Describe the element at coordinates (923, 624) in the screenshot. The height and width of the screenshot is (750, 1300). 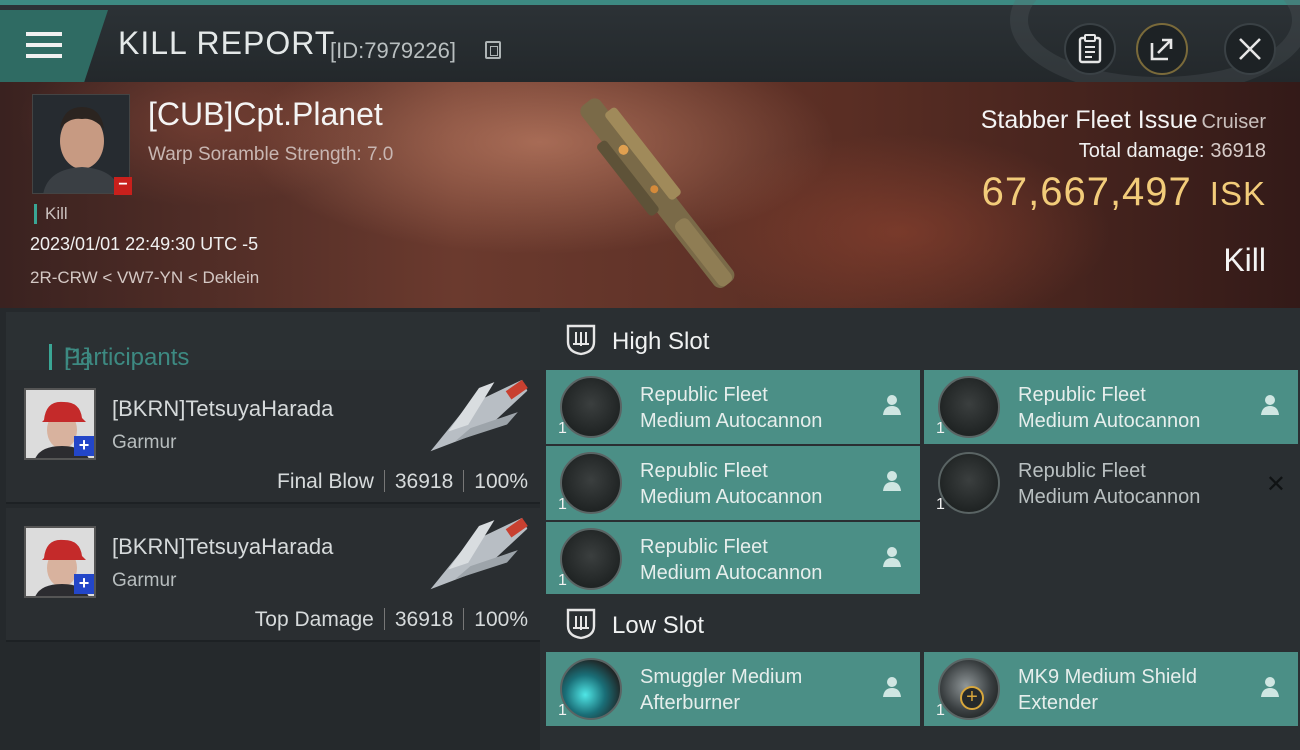
I see `low-slot-header: Low Slot` at that location.